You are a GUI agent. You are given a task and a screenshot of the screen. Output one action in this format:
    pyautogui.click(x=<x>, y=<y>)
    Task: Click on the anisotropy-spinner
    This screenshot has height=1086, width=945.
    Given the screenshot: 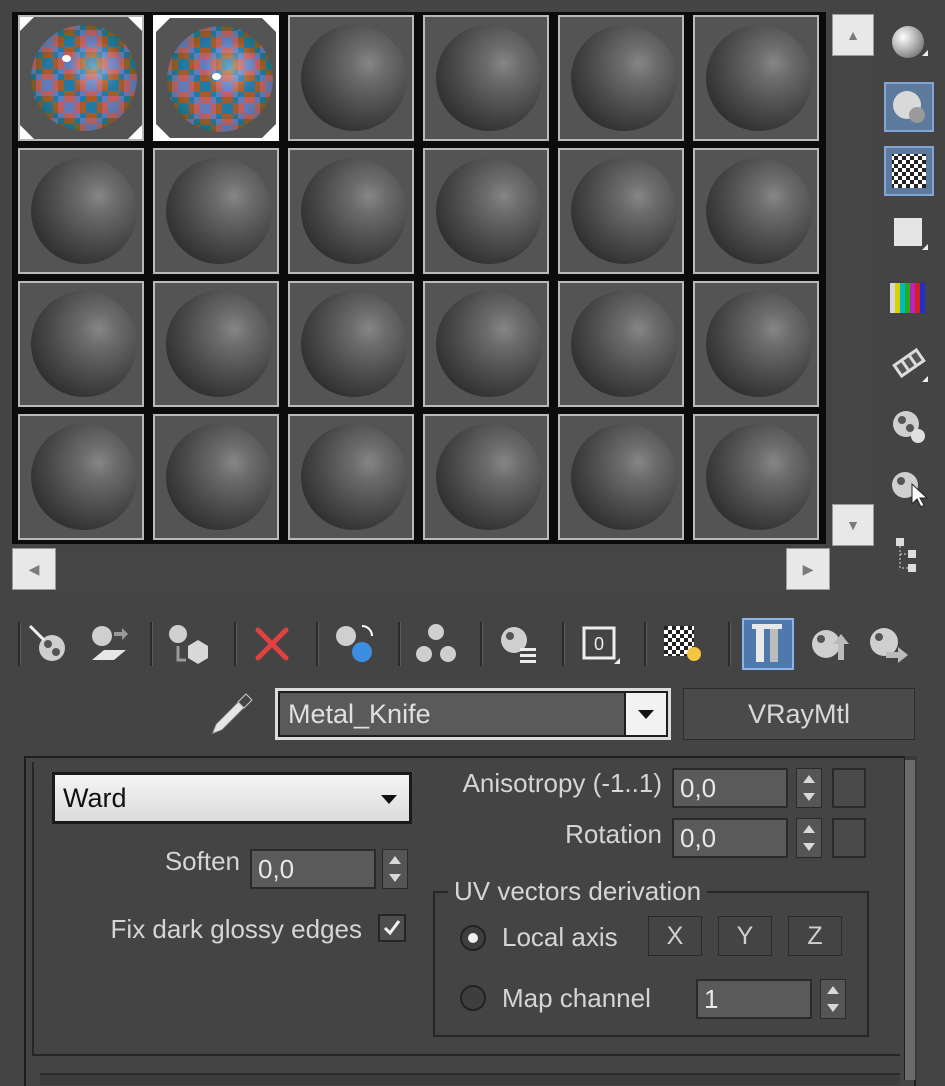 What is the action you would take?
    pyautogui.click(x=809, y=788)
    